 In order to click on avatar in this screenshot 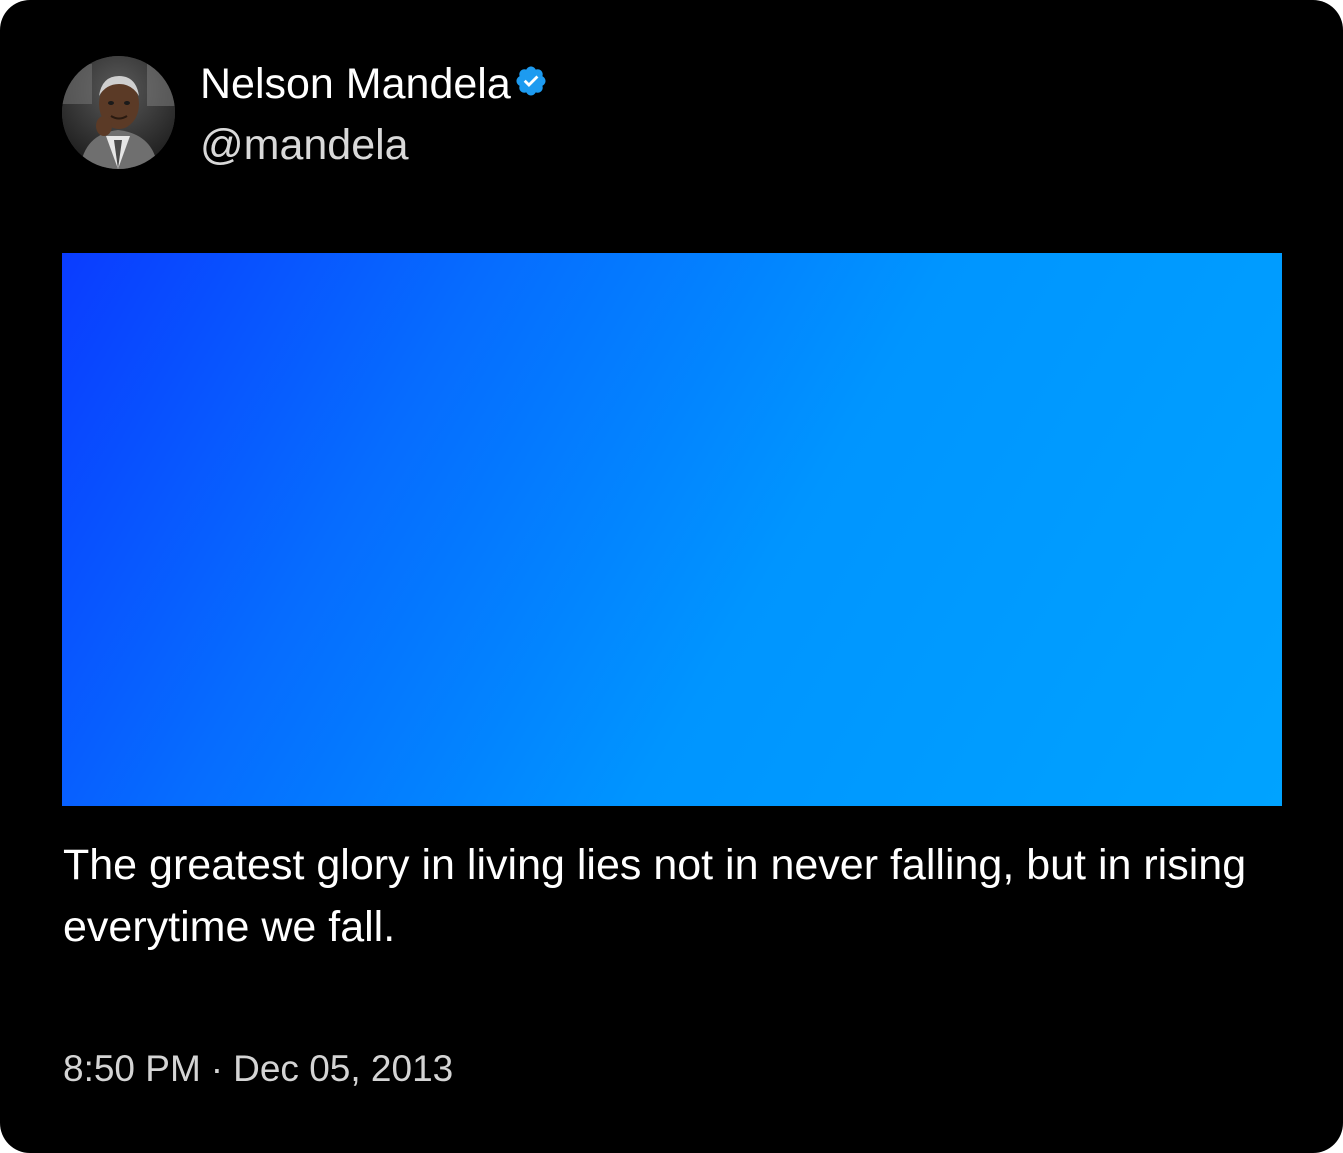, I will do `click(118, 112)`.